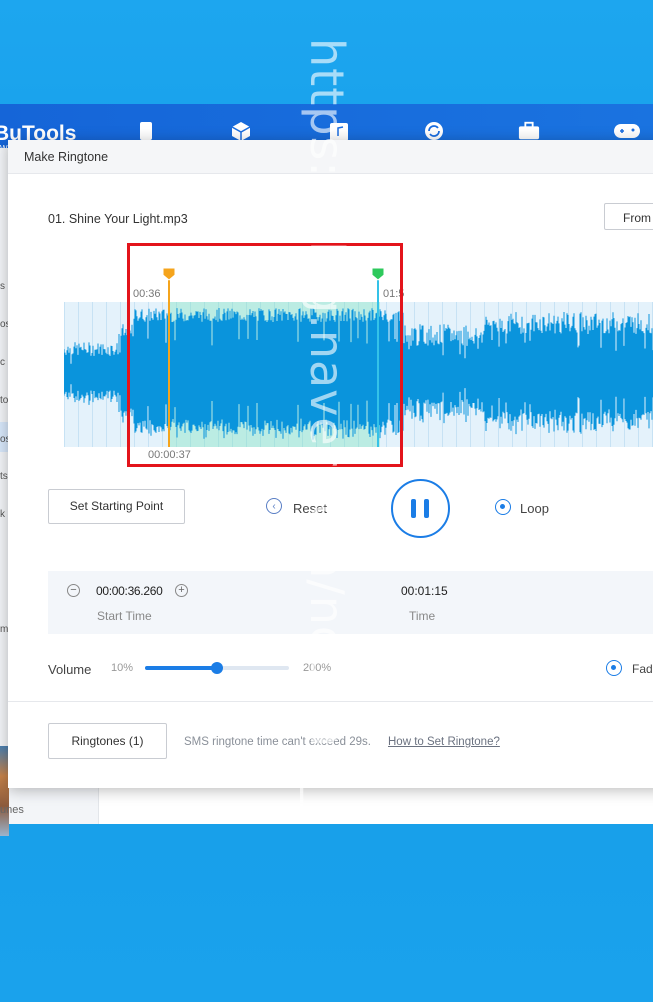  I want to click on volume-max: 200%, so click(317, 668).